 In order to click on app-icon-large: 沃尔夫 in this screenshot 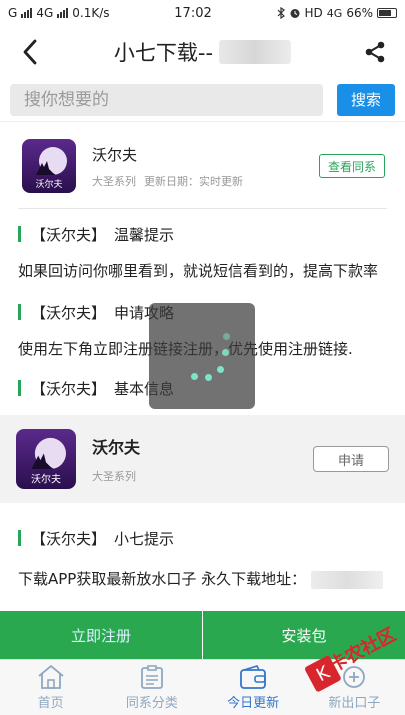, I will do `click(46, 459)`.